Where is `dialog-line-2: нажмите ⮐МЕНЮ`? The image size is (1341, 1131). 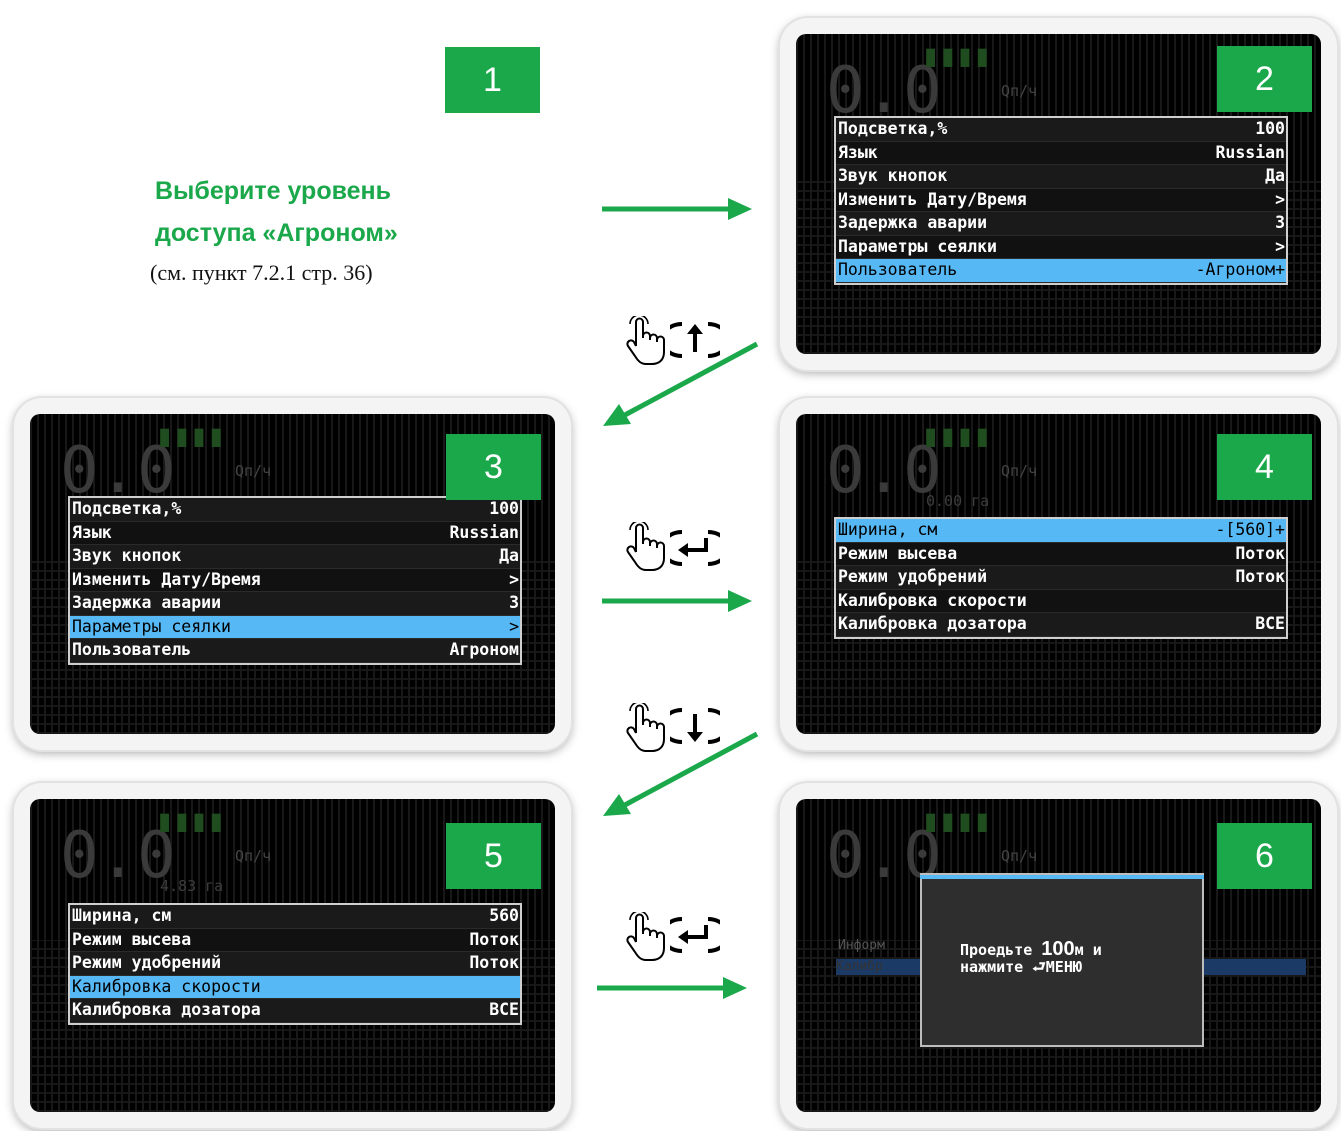
dialog-line-2: нажмите ⮐МЕНЮ is located at coordinates (1031, 967).